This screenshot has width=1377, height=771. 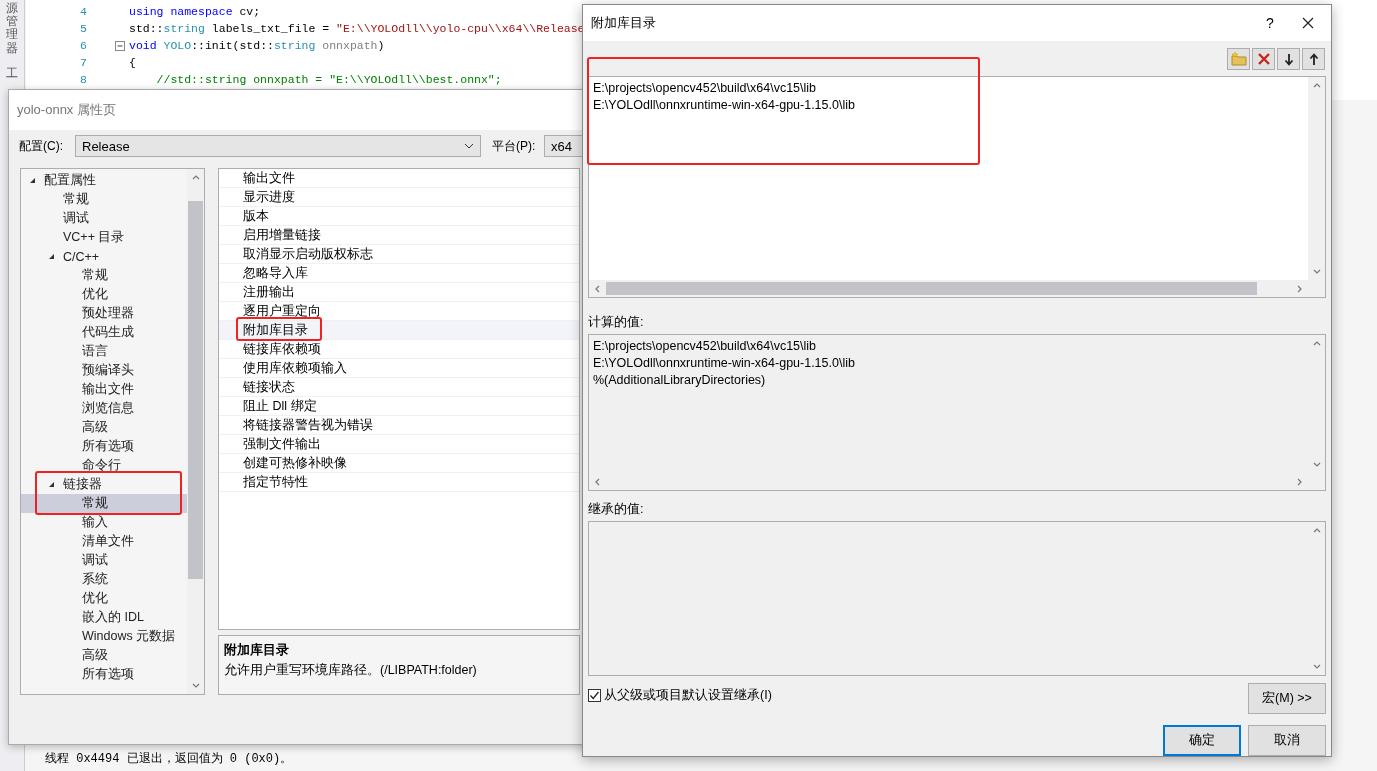 What do you see at coordinates (399, 254) in the screenshot?
I see `property-item: 取消显示启动版权标志` at bounding box center [399, 254].